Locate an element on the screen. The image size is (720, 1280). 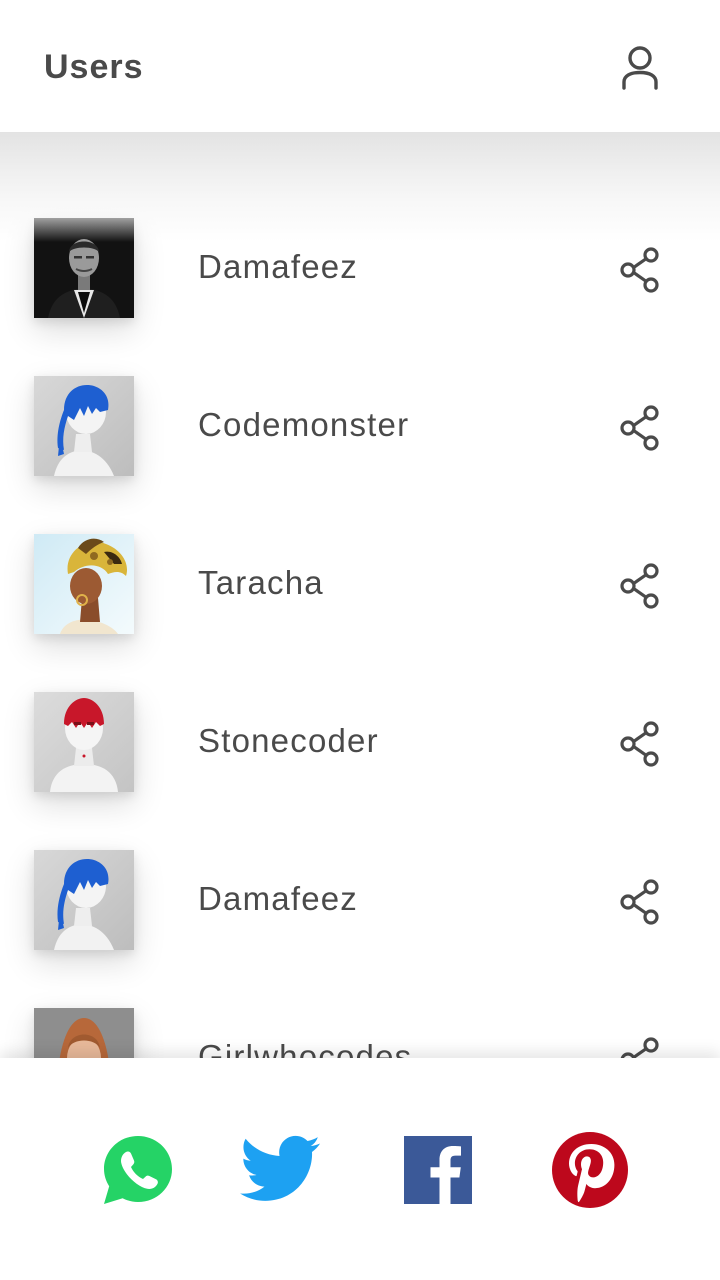
whatsapp-button is located at coordinates (138, 1170).